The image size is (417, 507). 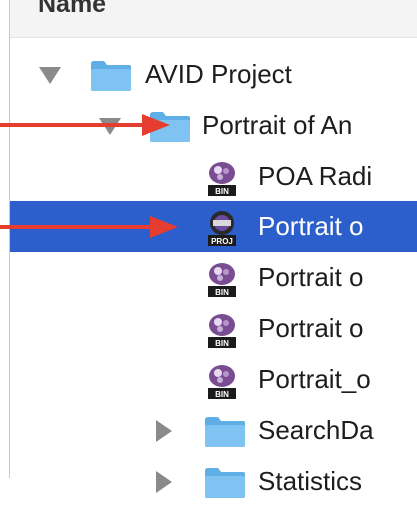 What do you see at coordinates (310, 481) in the screenshot?
I see `list-item-label: Statistics` at bounding box center [310, 481].